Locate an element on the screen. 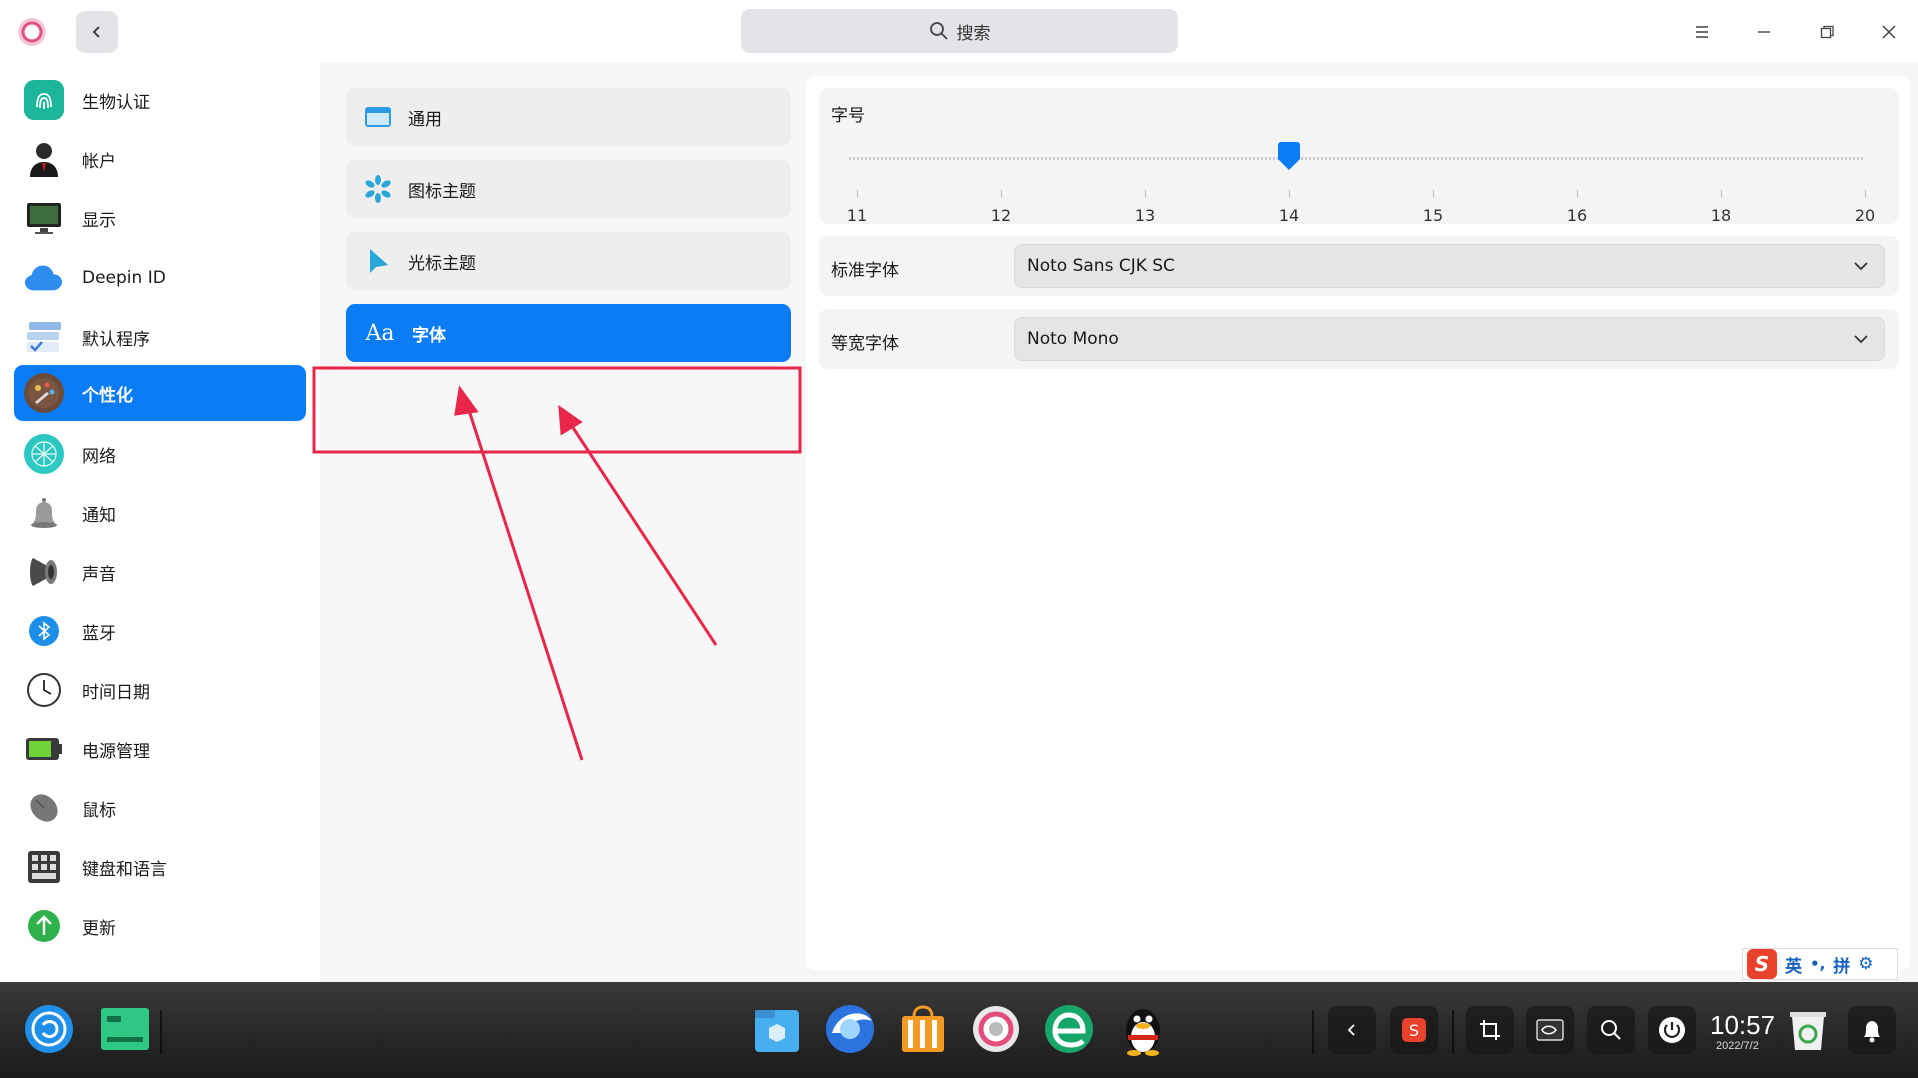 This screenshot has width=1918, height=1078. chevron-left-icon is located at coordinates (96, 32).